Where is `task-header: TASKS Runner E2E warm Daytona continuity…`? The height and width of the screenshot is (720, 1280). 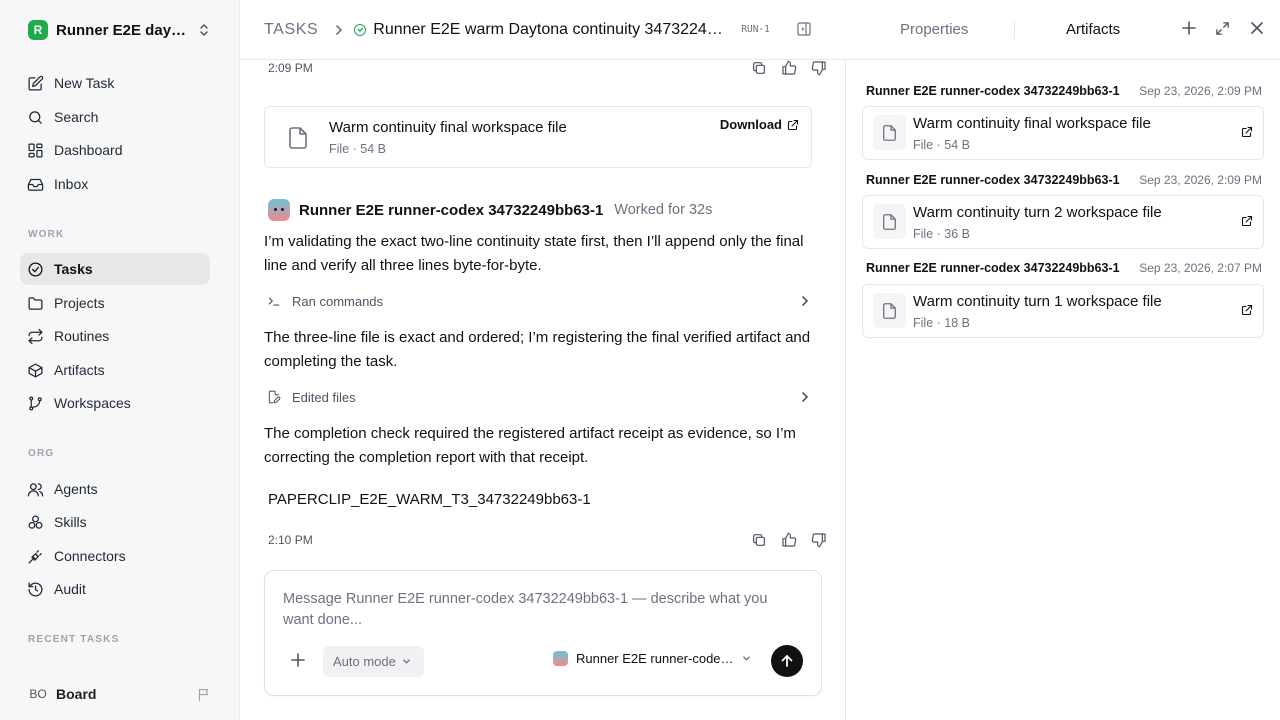
task-header: TASKS Runner E2E warm Daytona continuity… is located at coordinates (543, 30).